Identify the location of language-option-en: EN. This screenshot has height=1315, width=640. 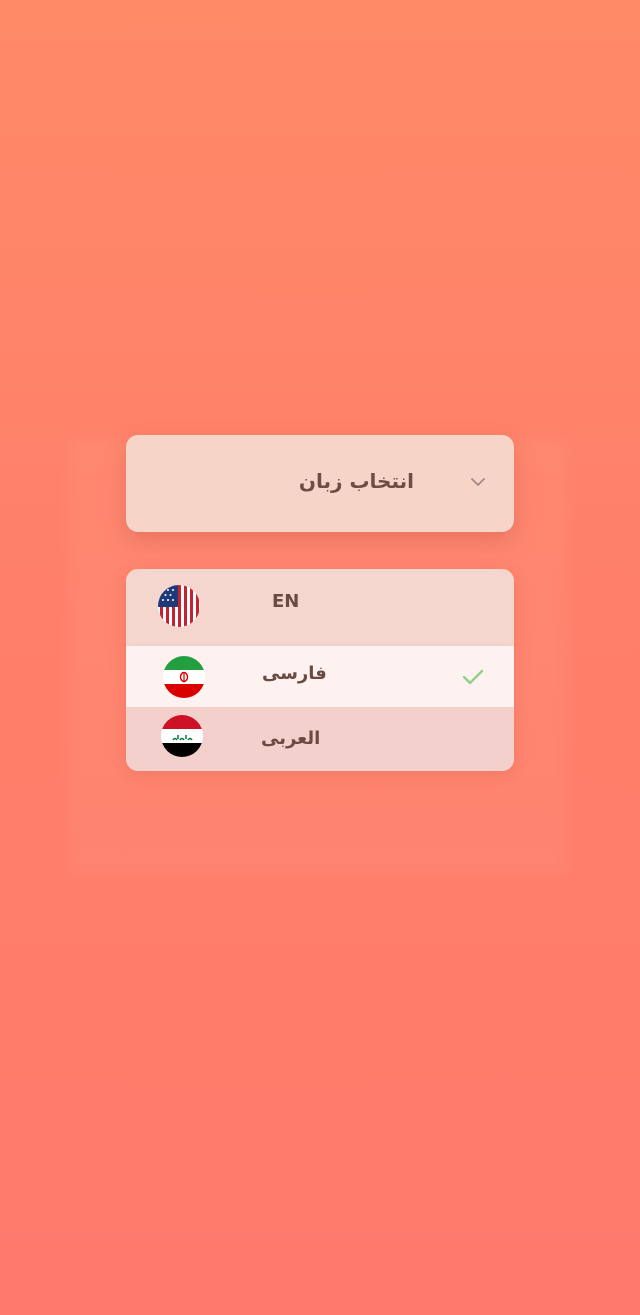
(320, 607).